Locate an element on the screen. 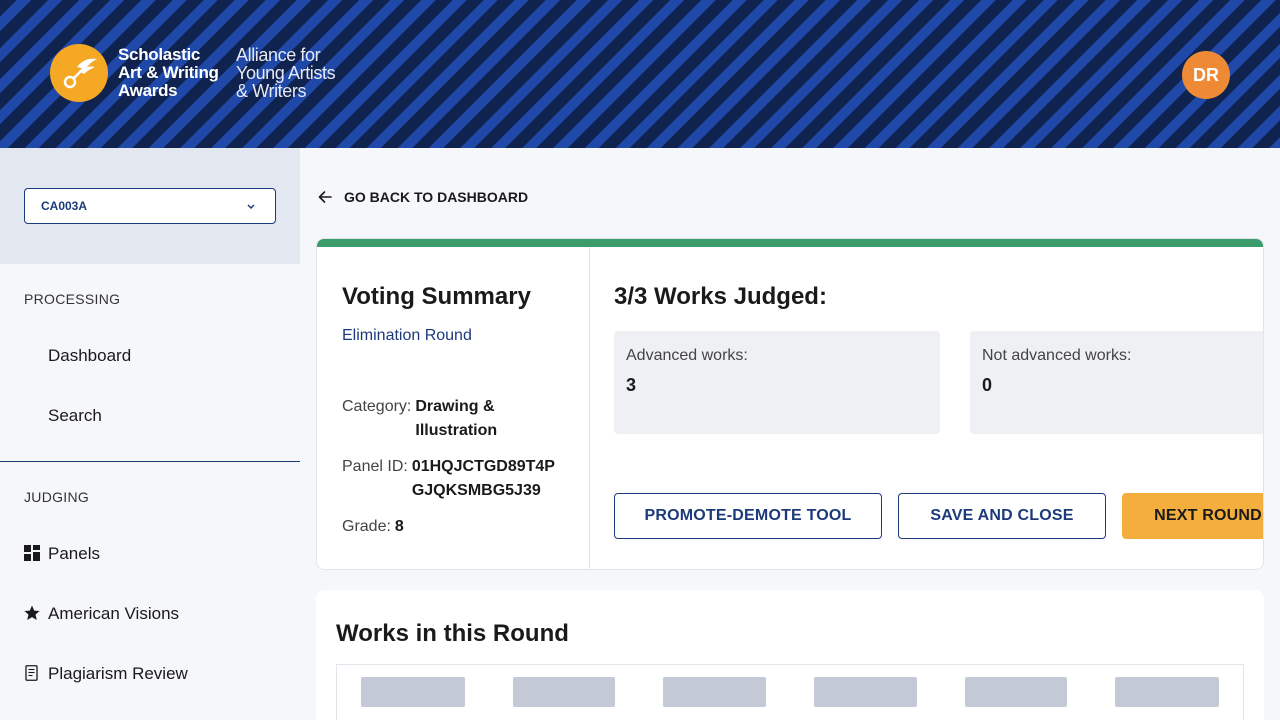 The height and width of the screenshot is (720, 1280). sidebar-item-dashboard: Dashboard is located at coordinates (89, 356).